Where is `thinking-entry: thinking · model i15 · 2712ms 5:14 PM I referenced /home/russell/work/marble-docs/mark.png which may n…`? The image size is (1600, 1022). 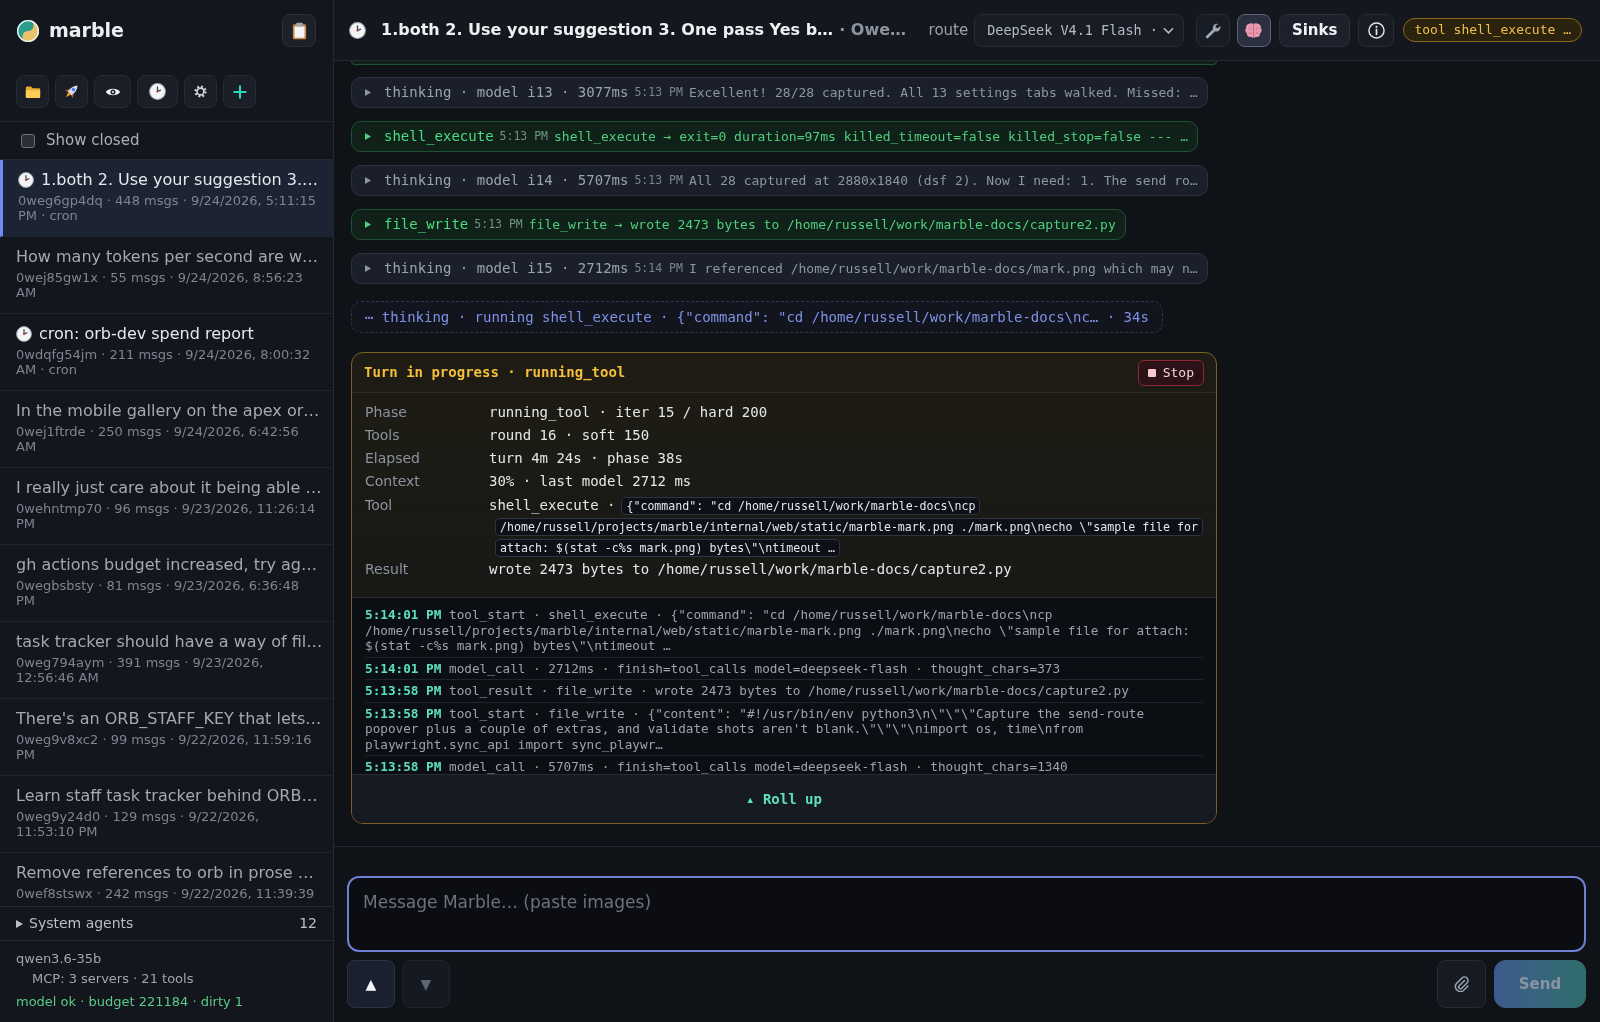 thinking-entry: thinking · model i15 · 2712ms 5:14 PM I referenced /home/russell/work/marble-docs/mark.png which may n… is located at coordinates (779, 268).